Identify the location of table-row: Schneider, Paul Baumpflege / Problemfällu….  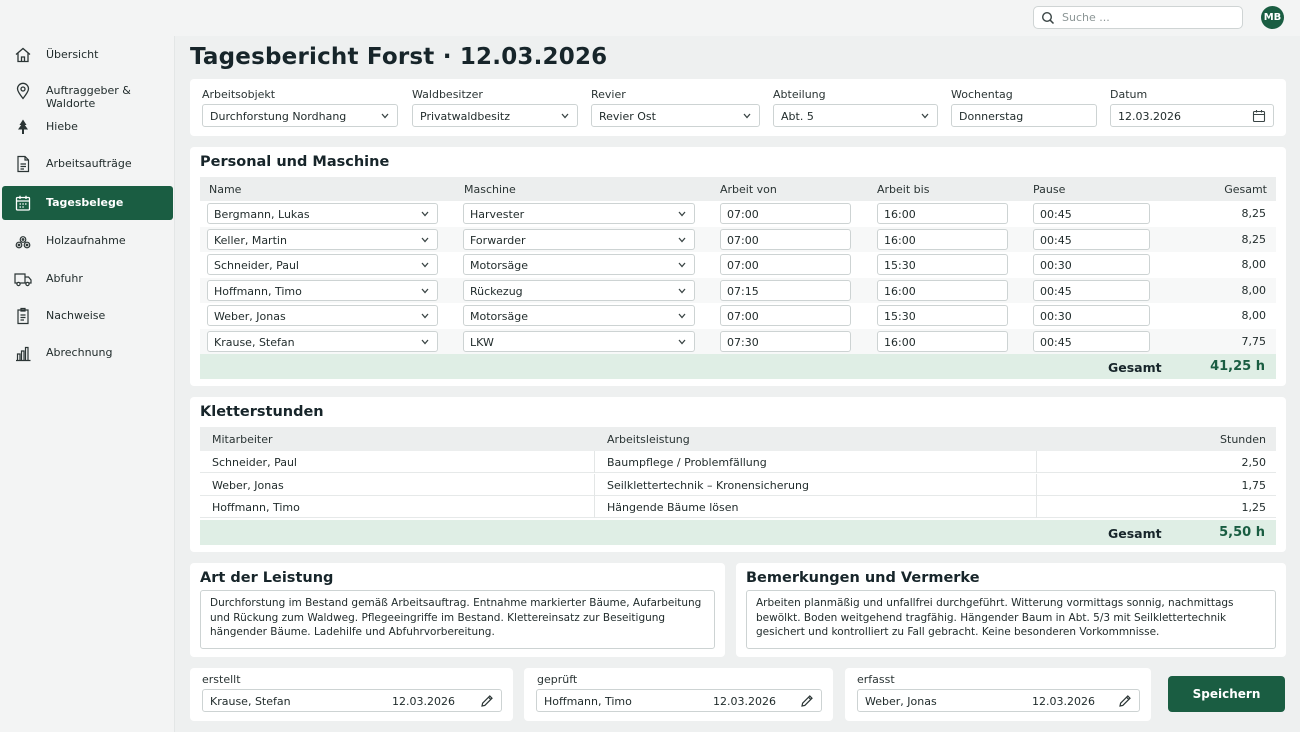
(738, 462).